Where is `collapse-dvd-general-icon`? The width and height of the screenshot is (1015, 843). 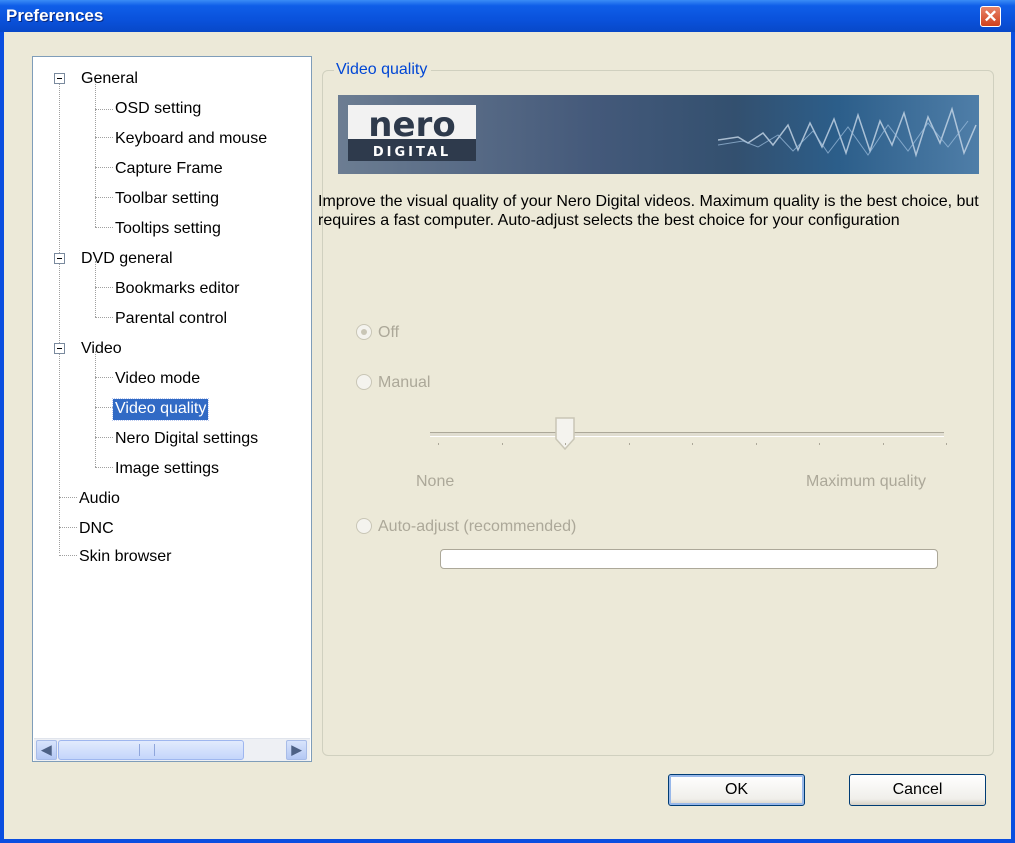 collapse-dvd-general-icon is located at coordinates (59, 258).